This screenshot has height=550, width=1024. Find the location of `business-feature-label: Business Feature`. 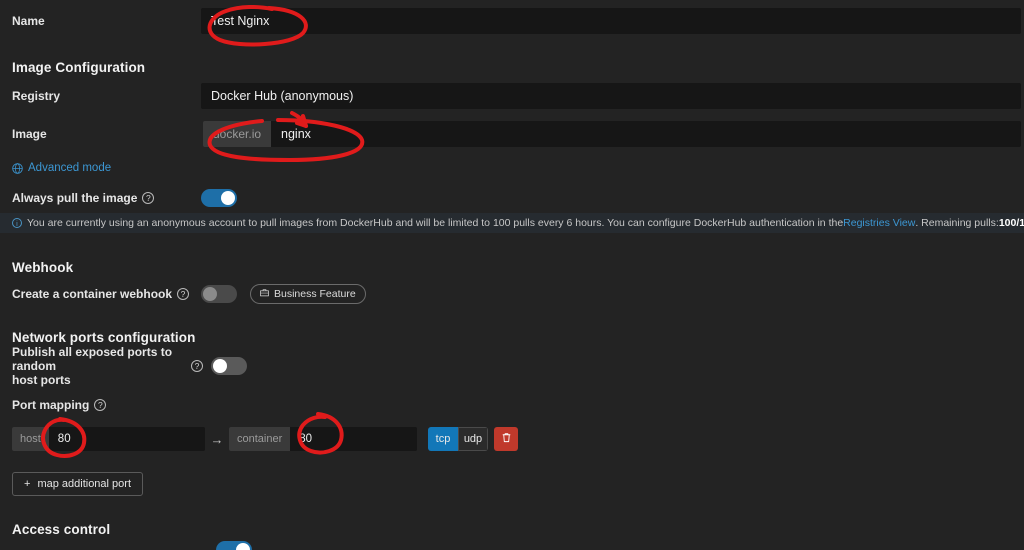

business-feature-label: Business Feature is located at coordinates (315, 294).